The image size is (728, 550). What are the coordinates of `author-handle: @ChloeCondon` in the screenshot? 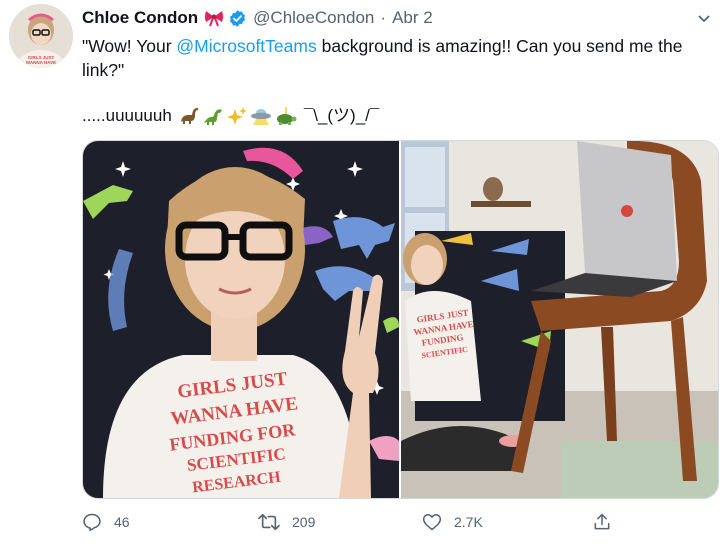 It's located at (313, 18).